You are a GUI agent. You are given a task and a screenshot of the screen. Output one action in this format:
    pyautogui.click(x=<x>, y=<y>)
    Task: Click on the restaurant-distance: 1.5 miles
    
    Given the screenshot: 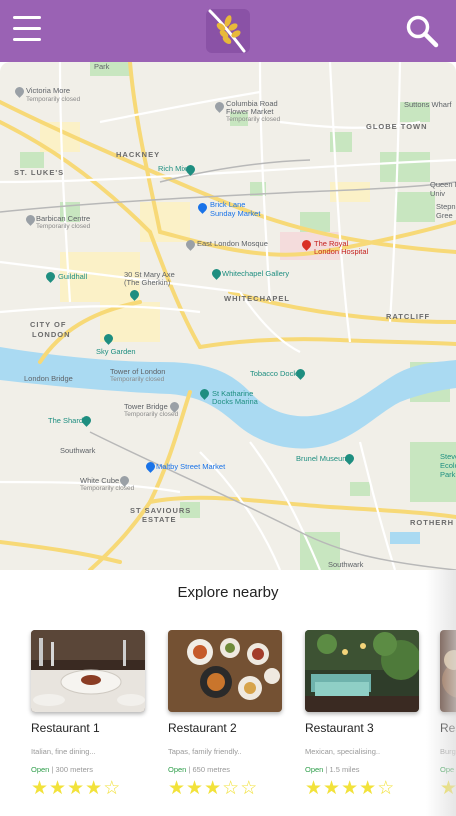 What is the action you would take?
    pyautogui.click(x=344, y=769)
    